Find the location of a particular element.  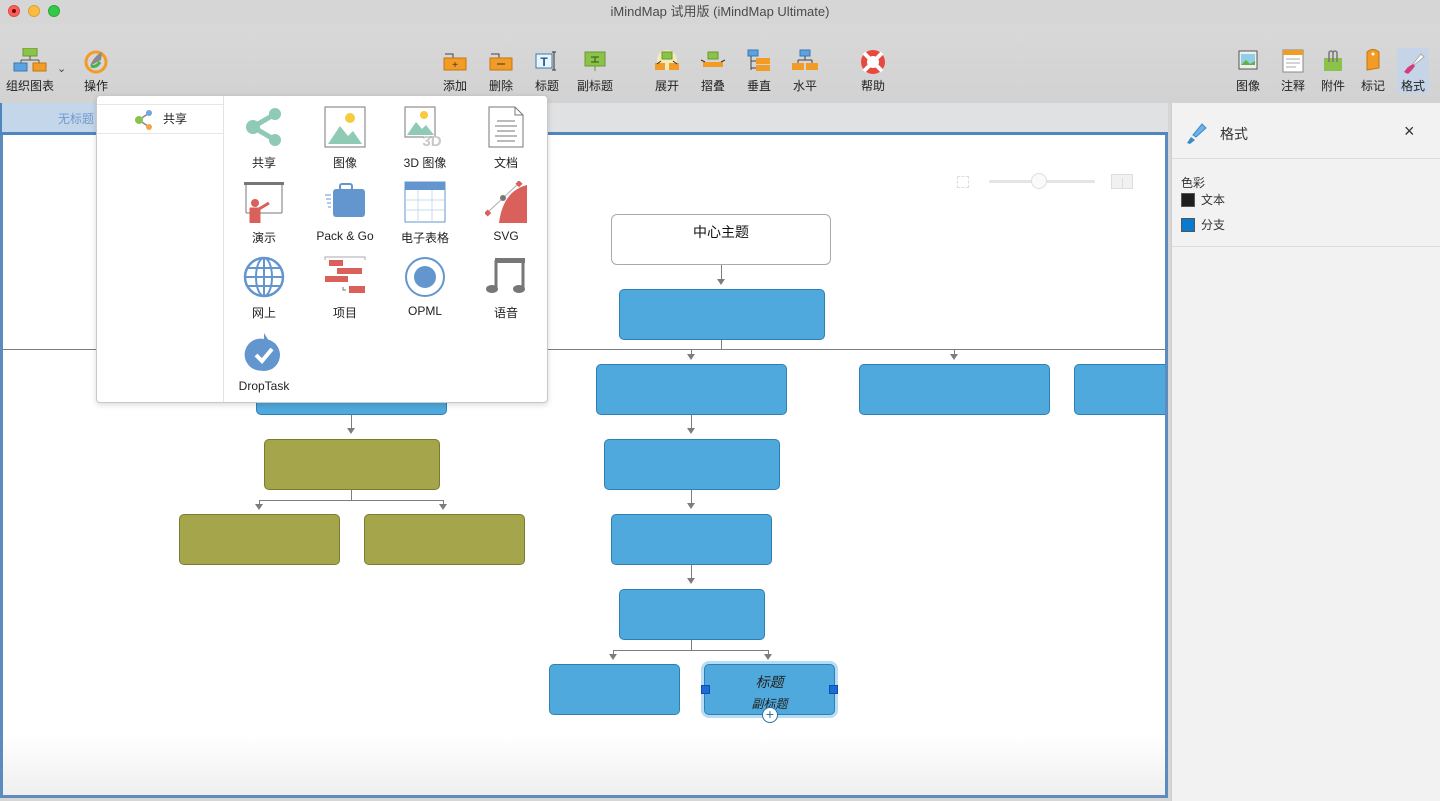

share-category-list: 共享 is located at coordinates (160, 249).